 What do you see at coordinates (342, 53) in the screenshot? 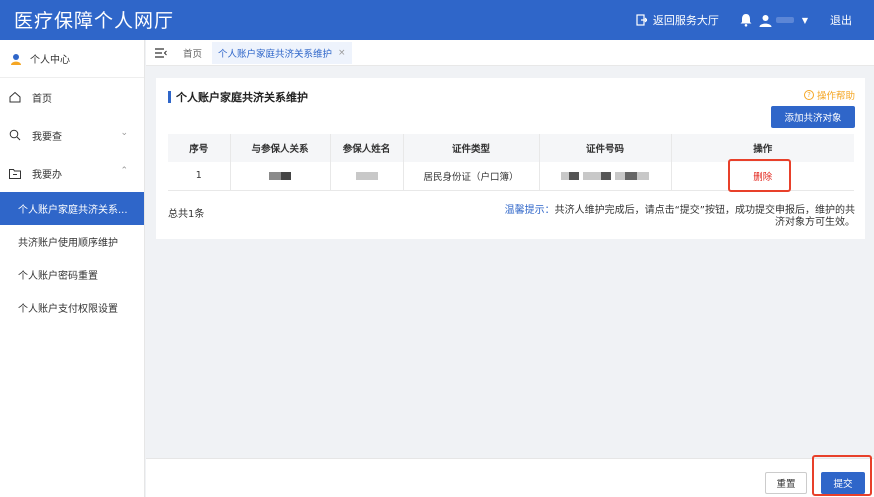
I see `close-icon: ×` at bounding box center [342, 53].